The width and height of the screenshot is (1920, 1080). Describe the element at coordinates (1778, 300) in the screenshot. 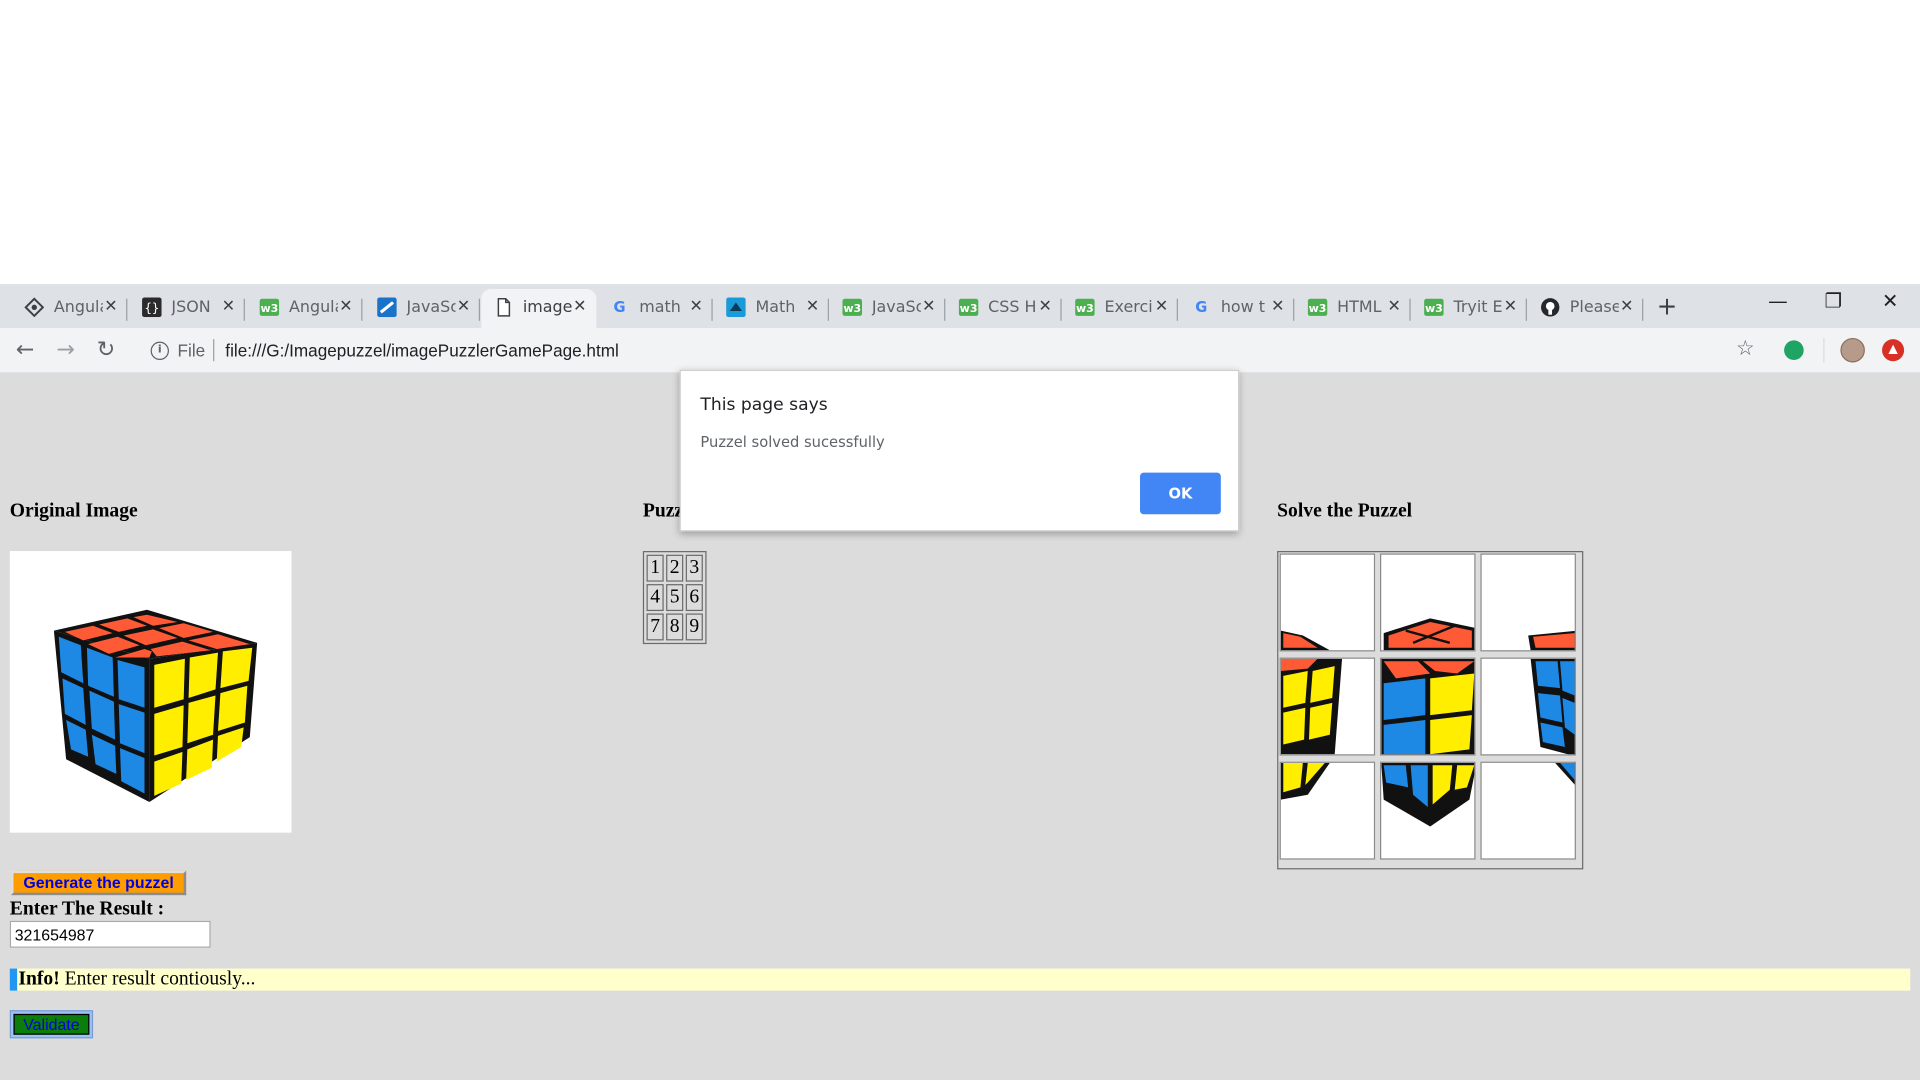

I see `minimize-icon: —` at that location.